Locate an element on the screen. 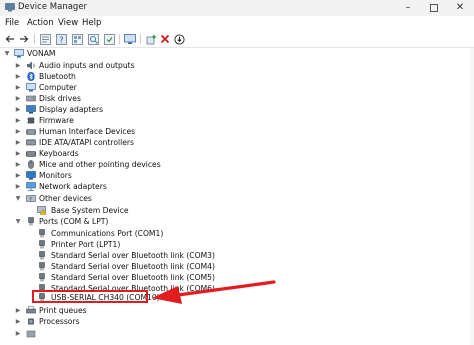 The width and height of the screenshot is (474, 345). network-icon is located at coordinates (31, 186).